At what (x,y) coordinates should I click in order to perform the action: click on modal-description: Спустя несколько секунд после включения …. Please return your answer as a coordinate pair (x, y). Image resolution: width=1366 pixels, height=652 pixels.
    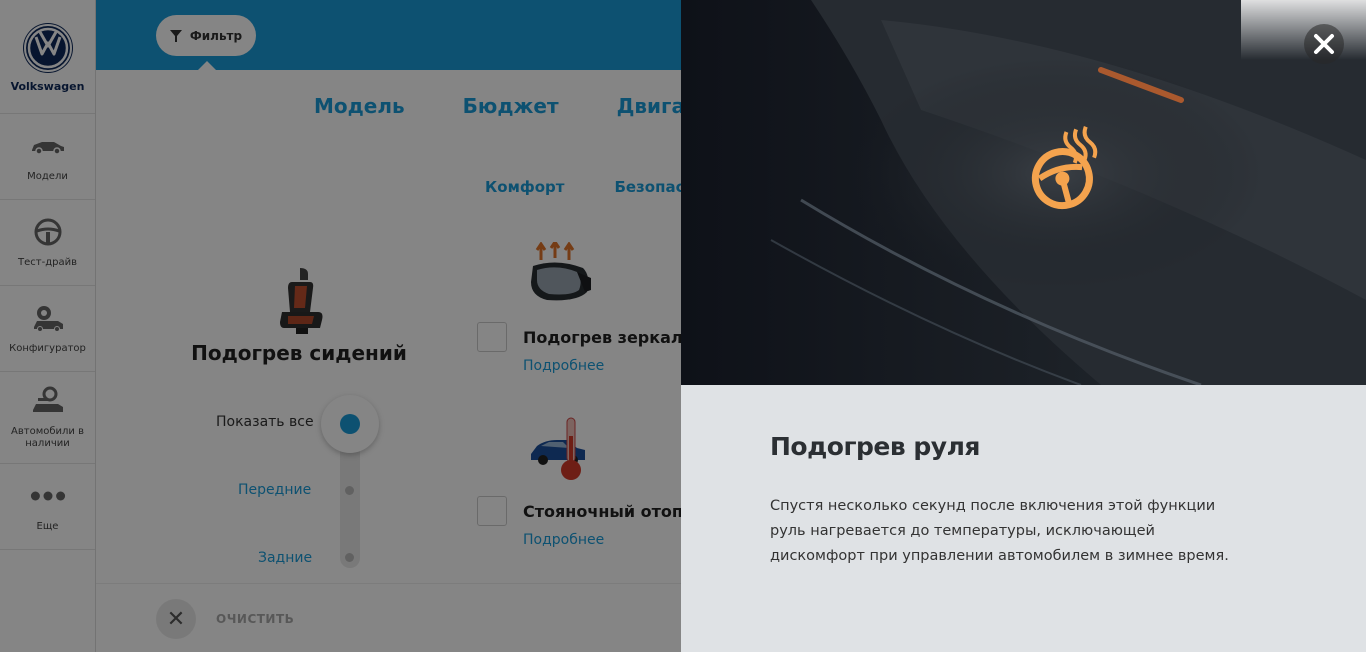
    Looking at the image, I should click on (999, 531).